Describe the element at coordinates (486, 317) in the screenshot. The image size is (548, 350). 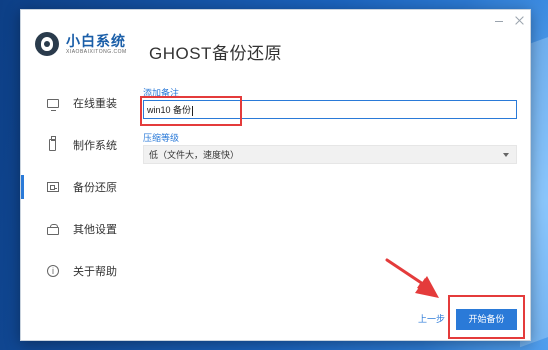
I see `annotation-highlight-start` at that location.